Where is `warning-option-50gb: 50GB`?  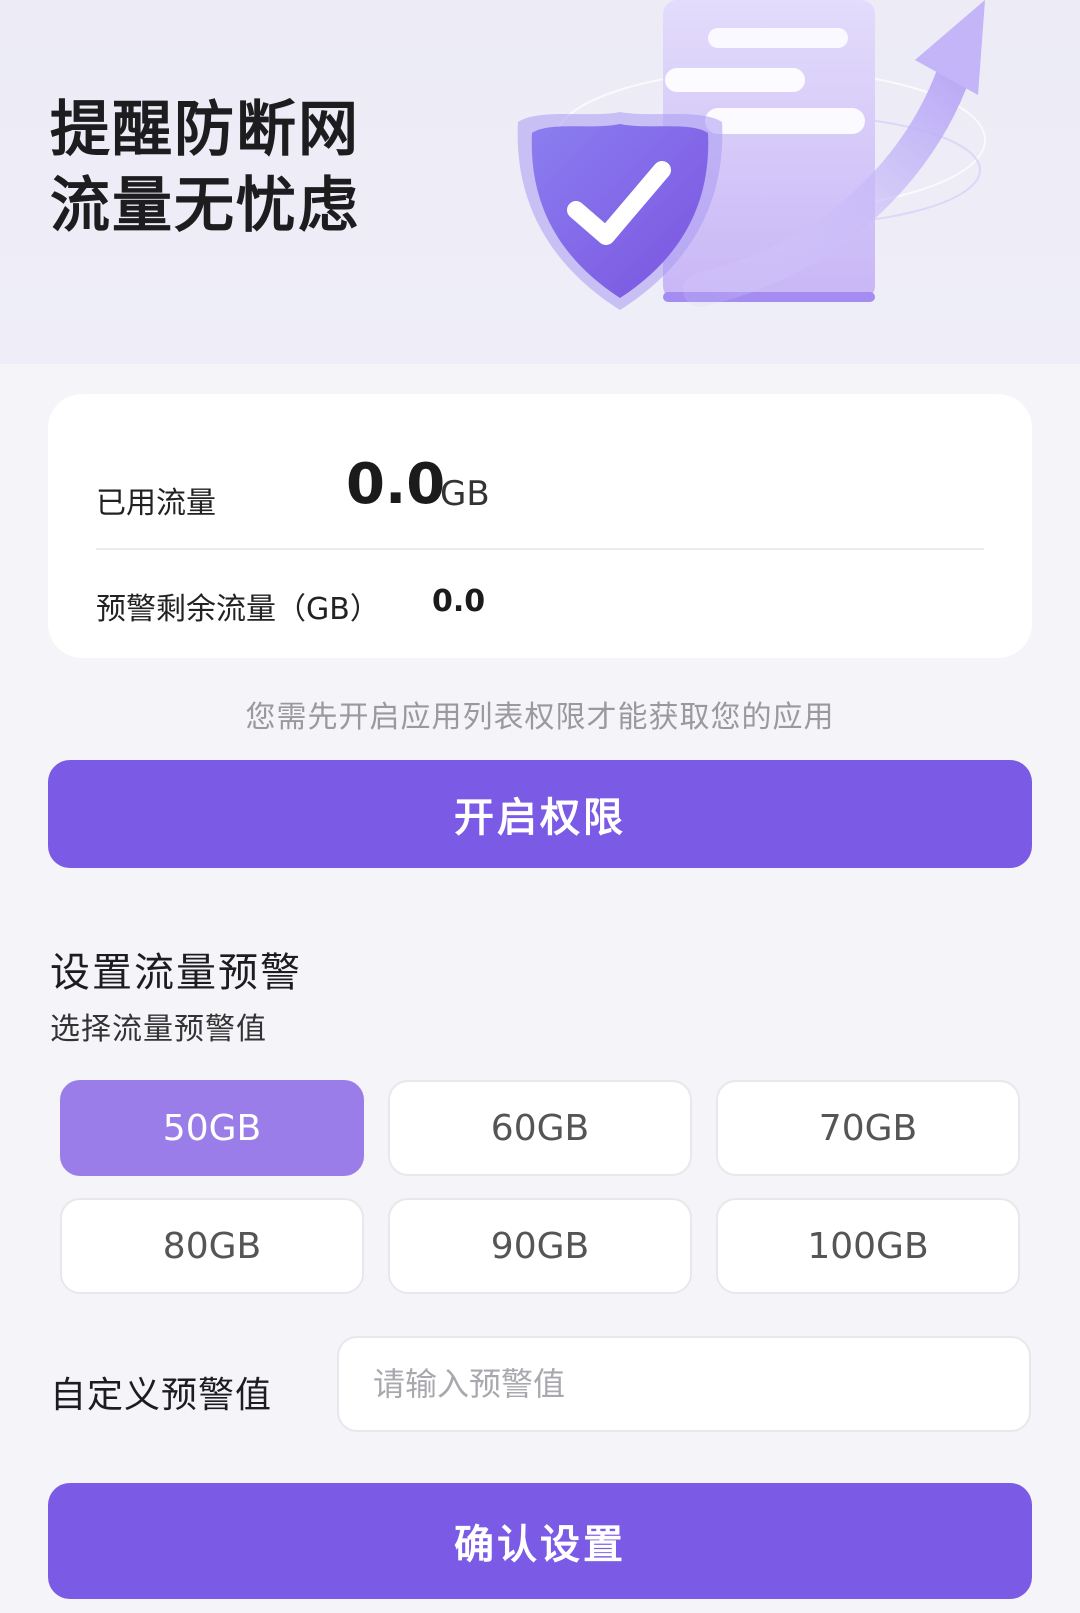
warning-option-50gb: 50GB is located at coordinates (212, 1128).